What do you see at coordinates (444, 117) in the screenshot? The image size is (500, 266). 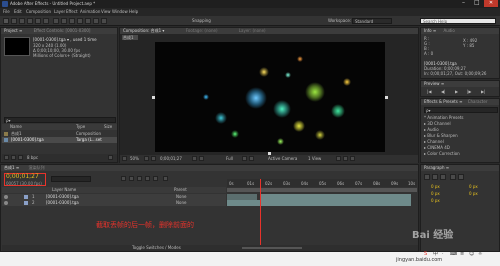 I see `effects-category: * Animation Presets` at bounding box center [444, 117].